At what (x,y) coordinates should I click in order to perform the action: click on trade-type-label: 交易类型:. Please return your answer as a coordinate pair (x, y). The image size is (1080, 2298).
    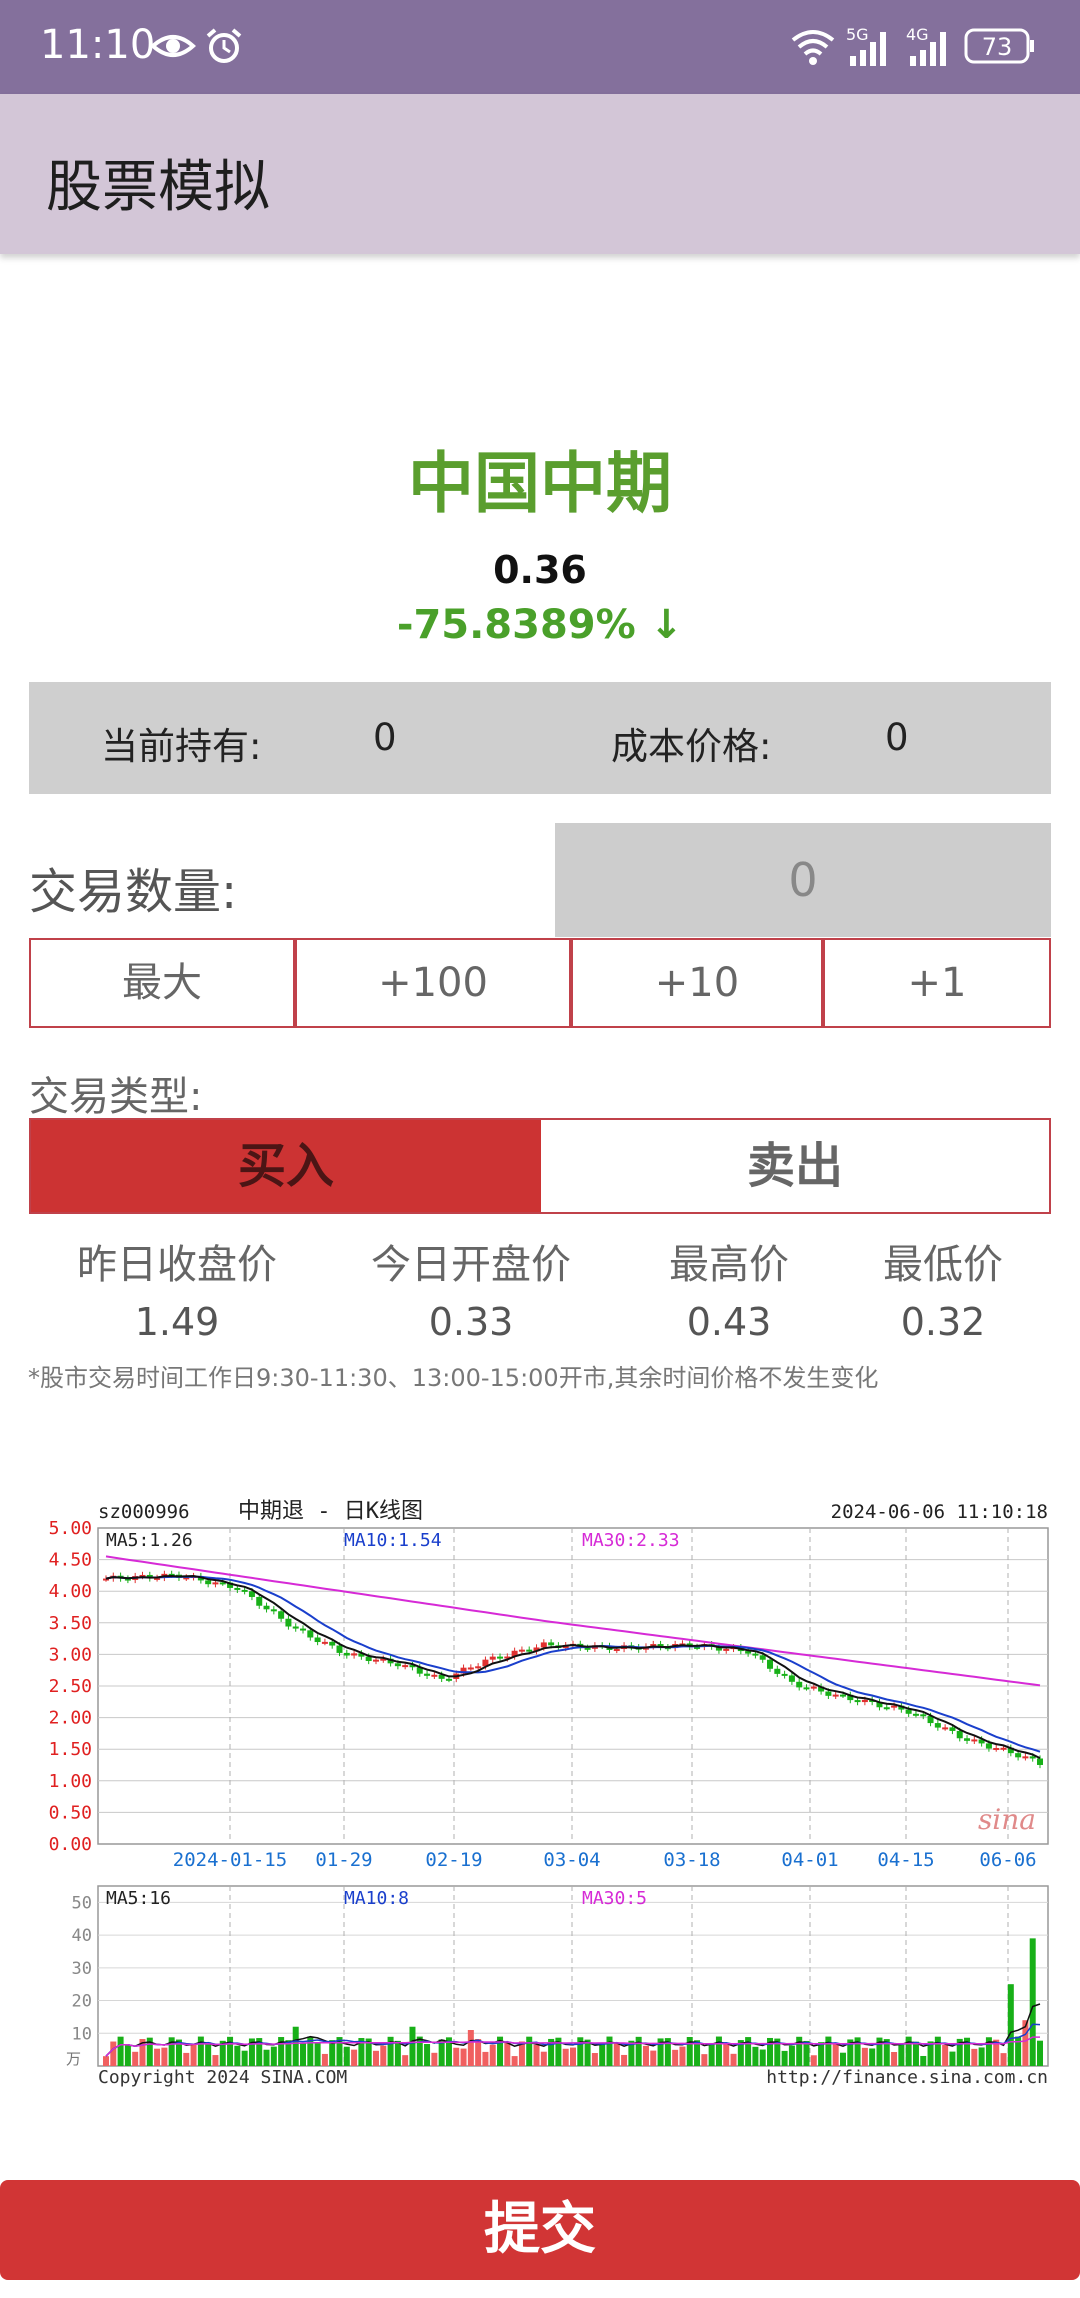
    Looking at the image, I should click on (116, 1097).